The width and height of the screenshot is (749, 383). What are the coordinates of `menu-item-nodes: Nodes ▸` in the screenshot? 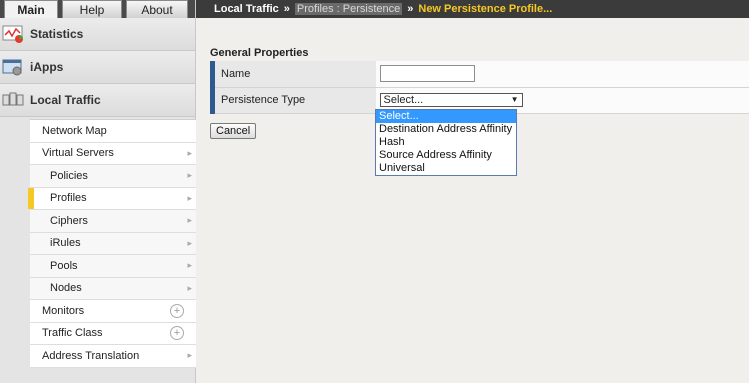 It's located at (113, 288).